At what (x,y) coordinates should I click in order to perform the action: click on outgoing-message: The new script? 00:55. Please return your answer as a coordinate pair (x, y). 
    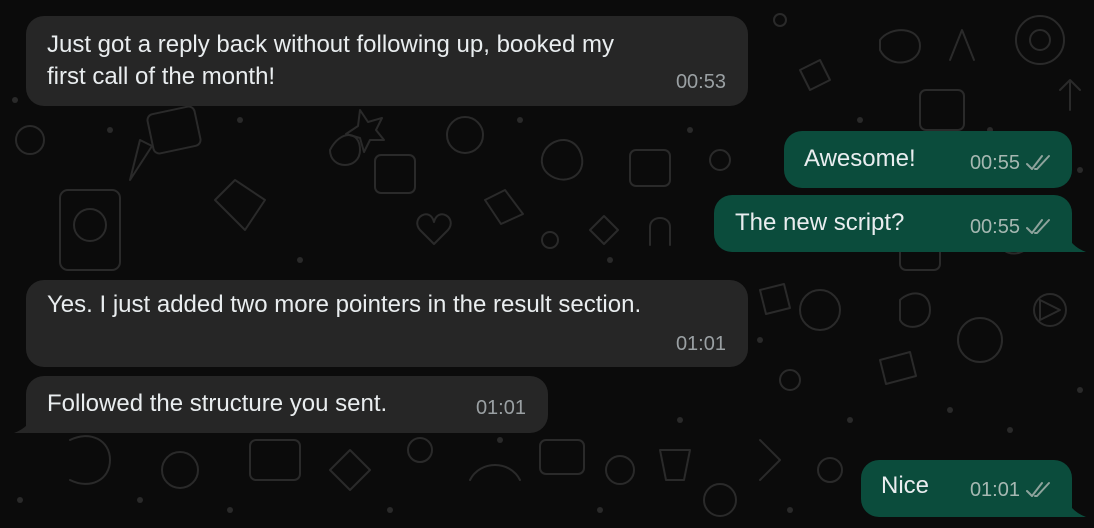
    Looking at the image, I should click on (893, 223).